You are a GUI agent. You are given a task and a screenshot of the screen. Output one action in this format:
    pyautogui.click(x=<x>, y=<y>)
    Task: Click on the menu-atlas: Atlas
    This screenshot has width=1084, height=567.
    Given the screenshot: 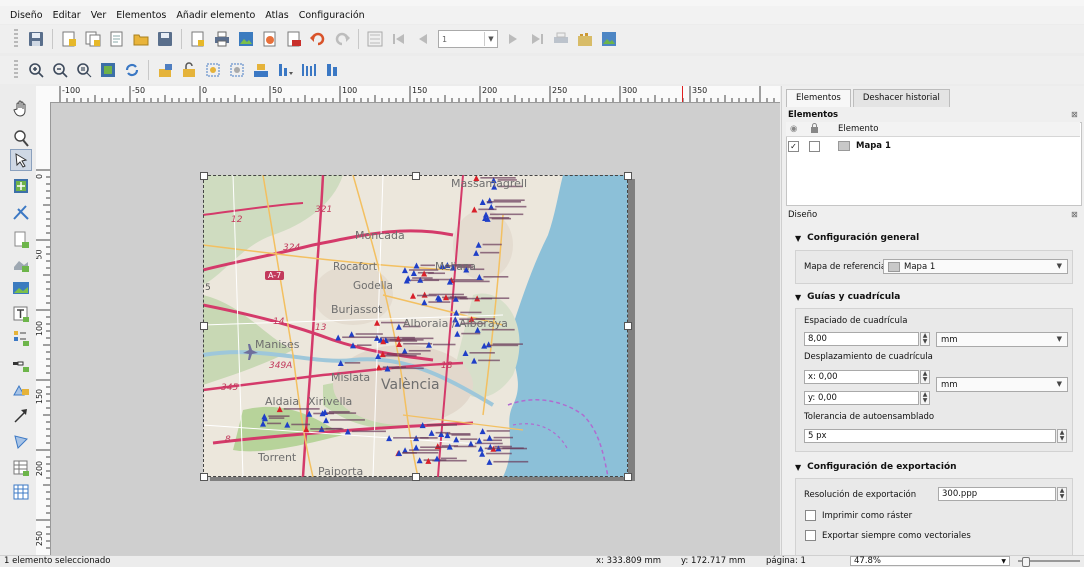 What is the action you would take?
    pyautogui.click(x=276, y=15)
    